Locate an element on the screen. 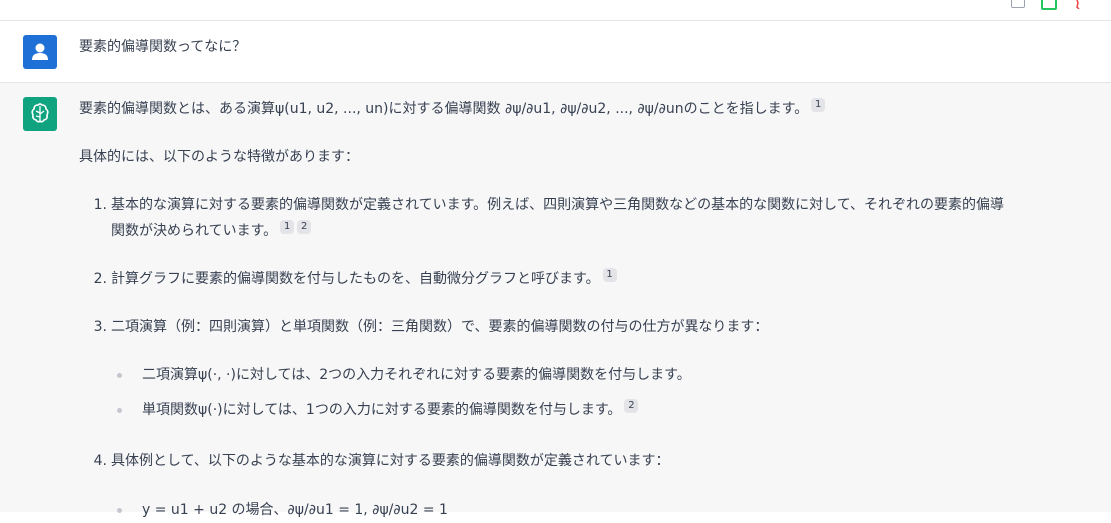 This screenshot has height=523, width=1111. list-number: 2. is located at coordinates (100, 279).